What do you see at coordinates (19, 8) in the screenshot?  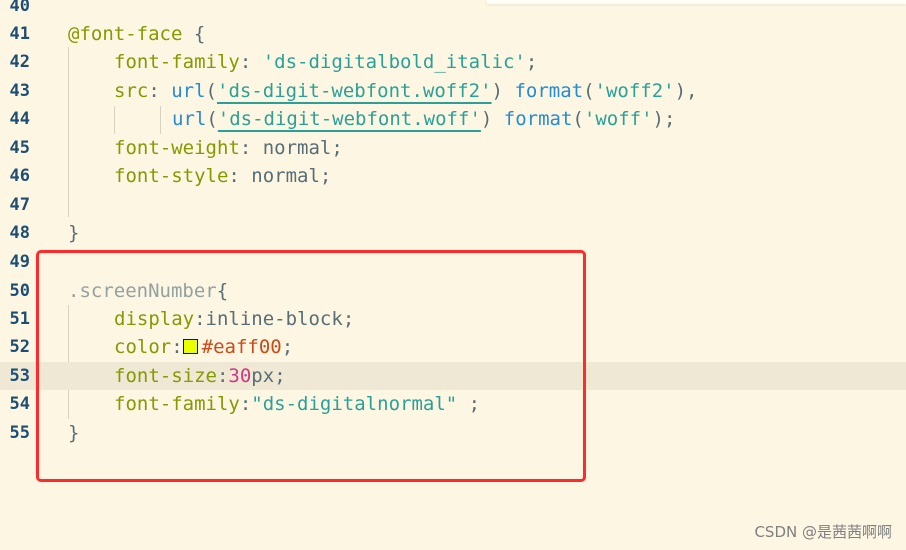 I see `line-number: 40` at bounding box center [19, 8].